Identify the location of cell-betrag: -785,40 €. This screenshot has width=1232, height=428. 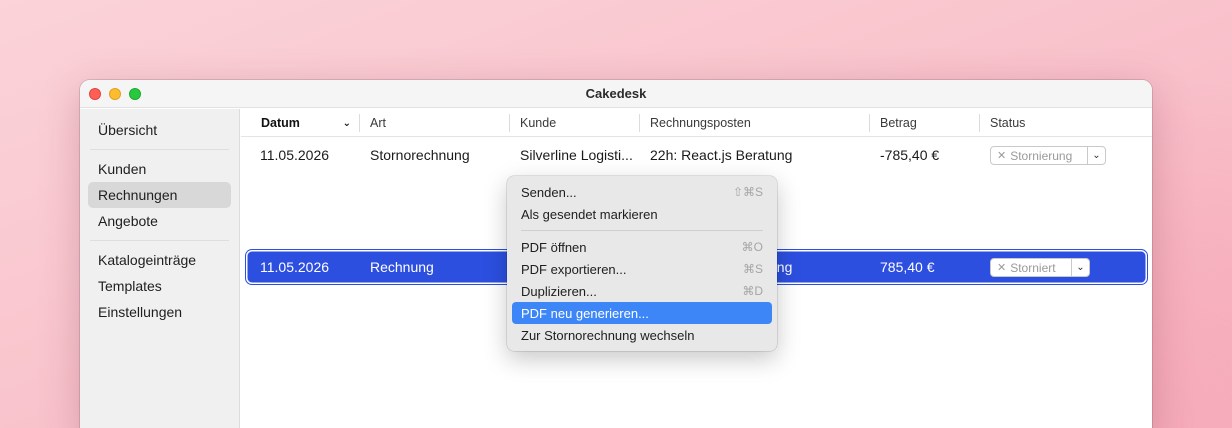
(910, 155).